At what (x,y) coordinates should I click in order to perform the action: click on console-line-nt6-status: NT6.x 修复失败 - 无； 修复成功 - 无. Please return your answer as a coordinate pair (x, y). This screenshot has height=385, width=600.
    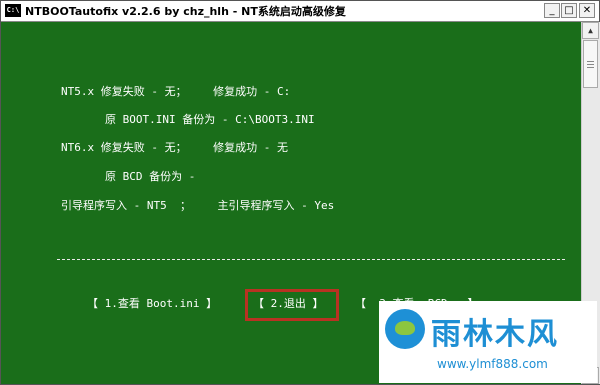
    Looking at the image, I should click on (174, 147).